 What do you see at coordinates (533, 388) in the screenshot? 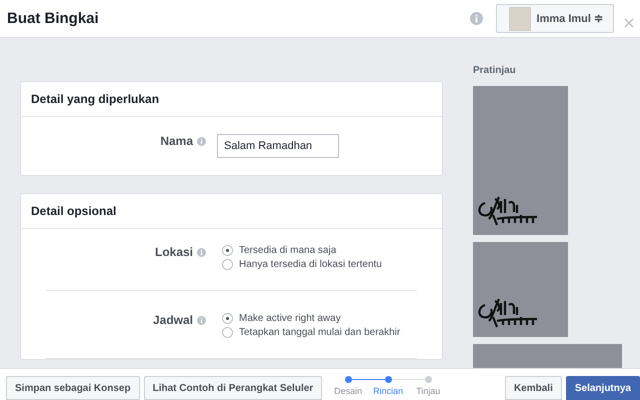
I see `back-button: Kembali` at bounding box center [533, 388].